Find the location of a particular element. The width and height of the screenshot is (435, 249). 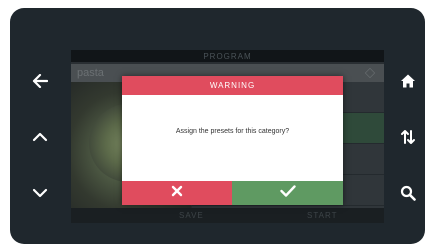

search-button is located at coordinates (406, 193).